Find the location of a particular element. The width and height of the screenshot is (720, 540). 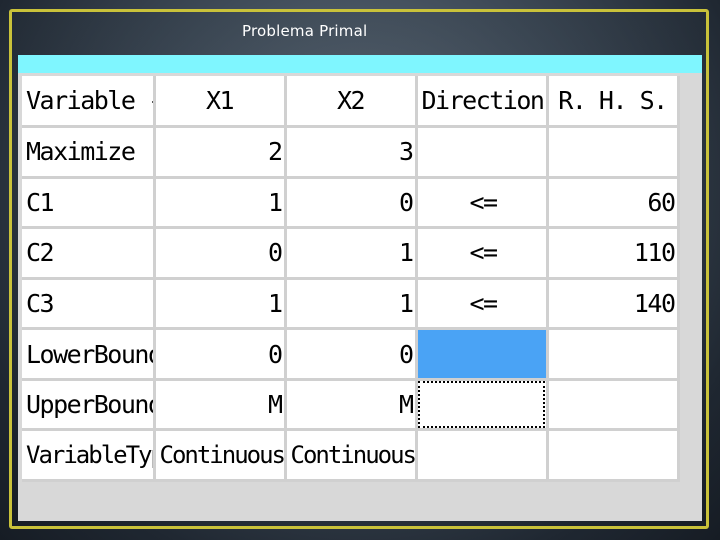

row-label: LowerBound is located at coordinates (89, 354).